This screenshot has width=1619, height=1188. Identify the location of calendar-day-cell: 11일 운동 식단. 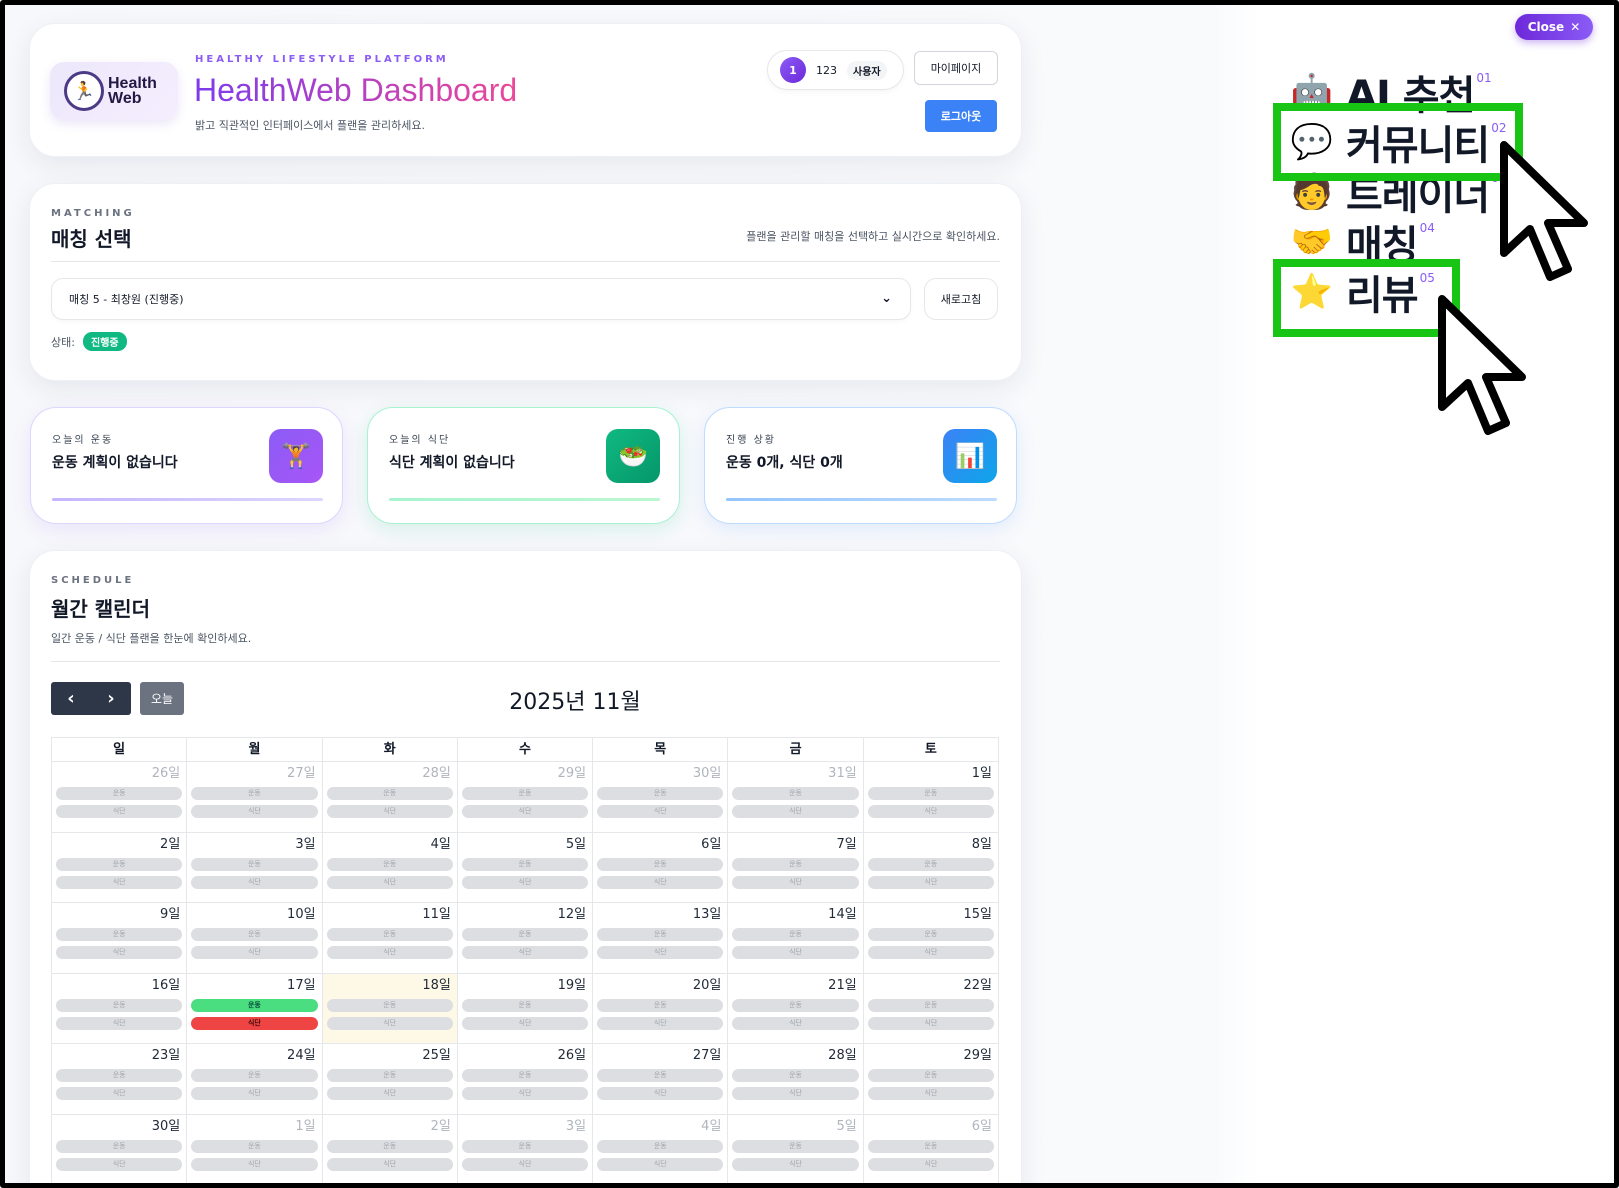
(390, 938).